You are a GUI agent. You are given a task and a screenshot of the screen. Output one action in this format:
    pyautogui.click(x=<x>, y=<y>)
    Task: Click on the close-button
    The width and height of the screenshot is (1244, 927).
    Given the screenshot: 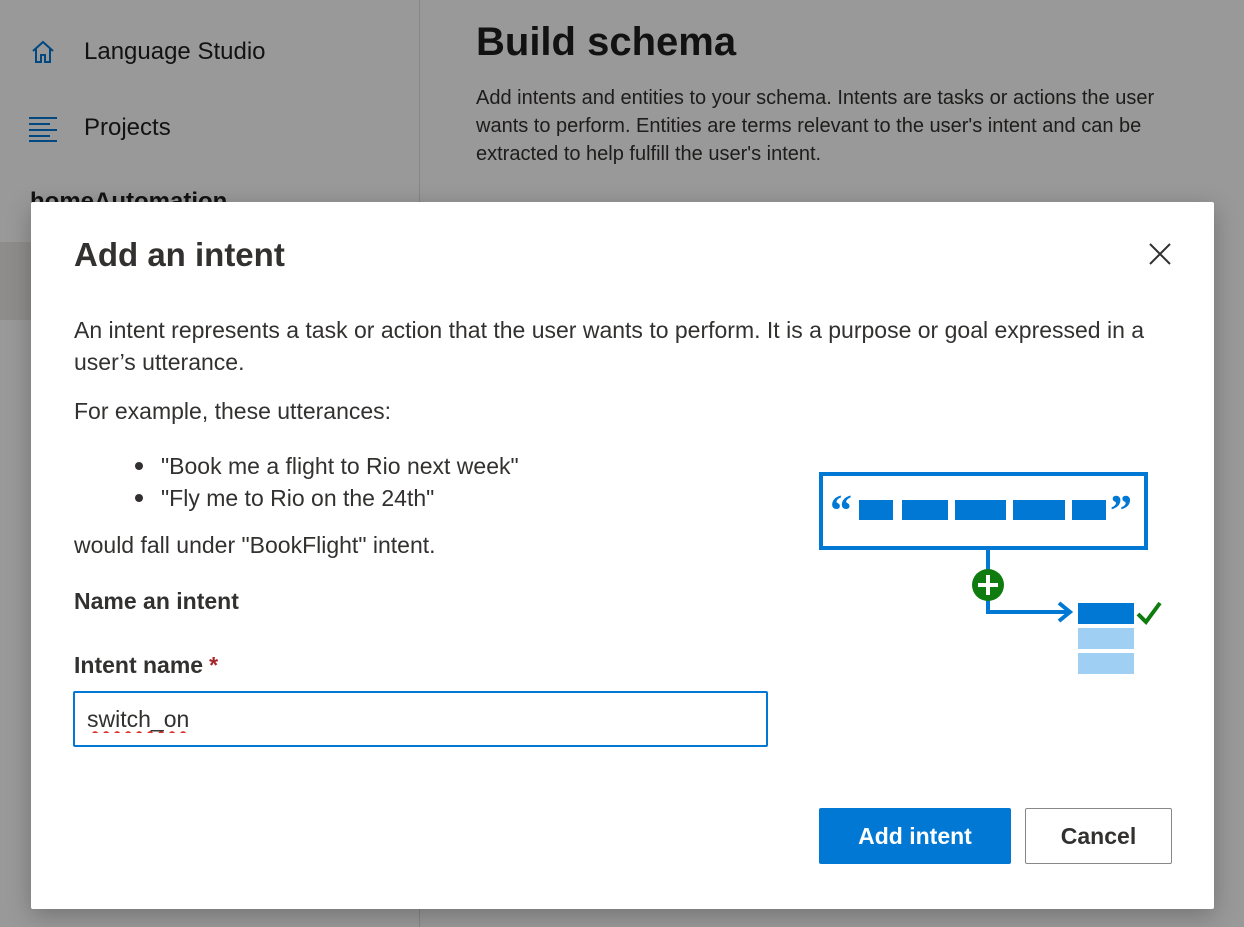 What is the action you would take?
    pyautogui.click(x=1160, y=256)
    